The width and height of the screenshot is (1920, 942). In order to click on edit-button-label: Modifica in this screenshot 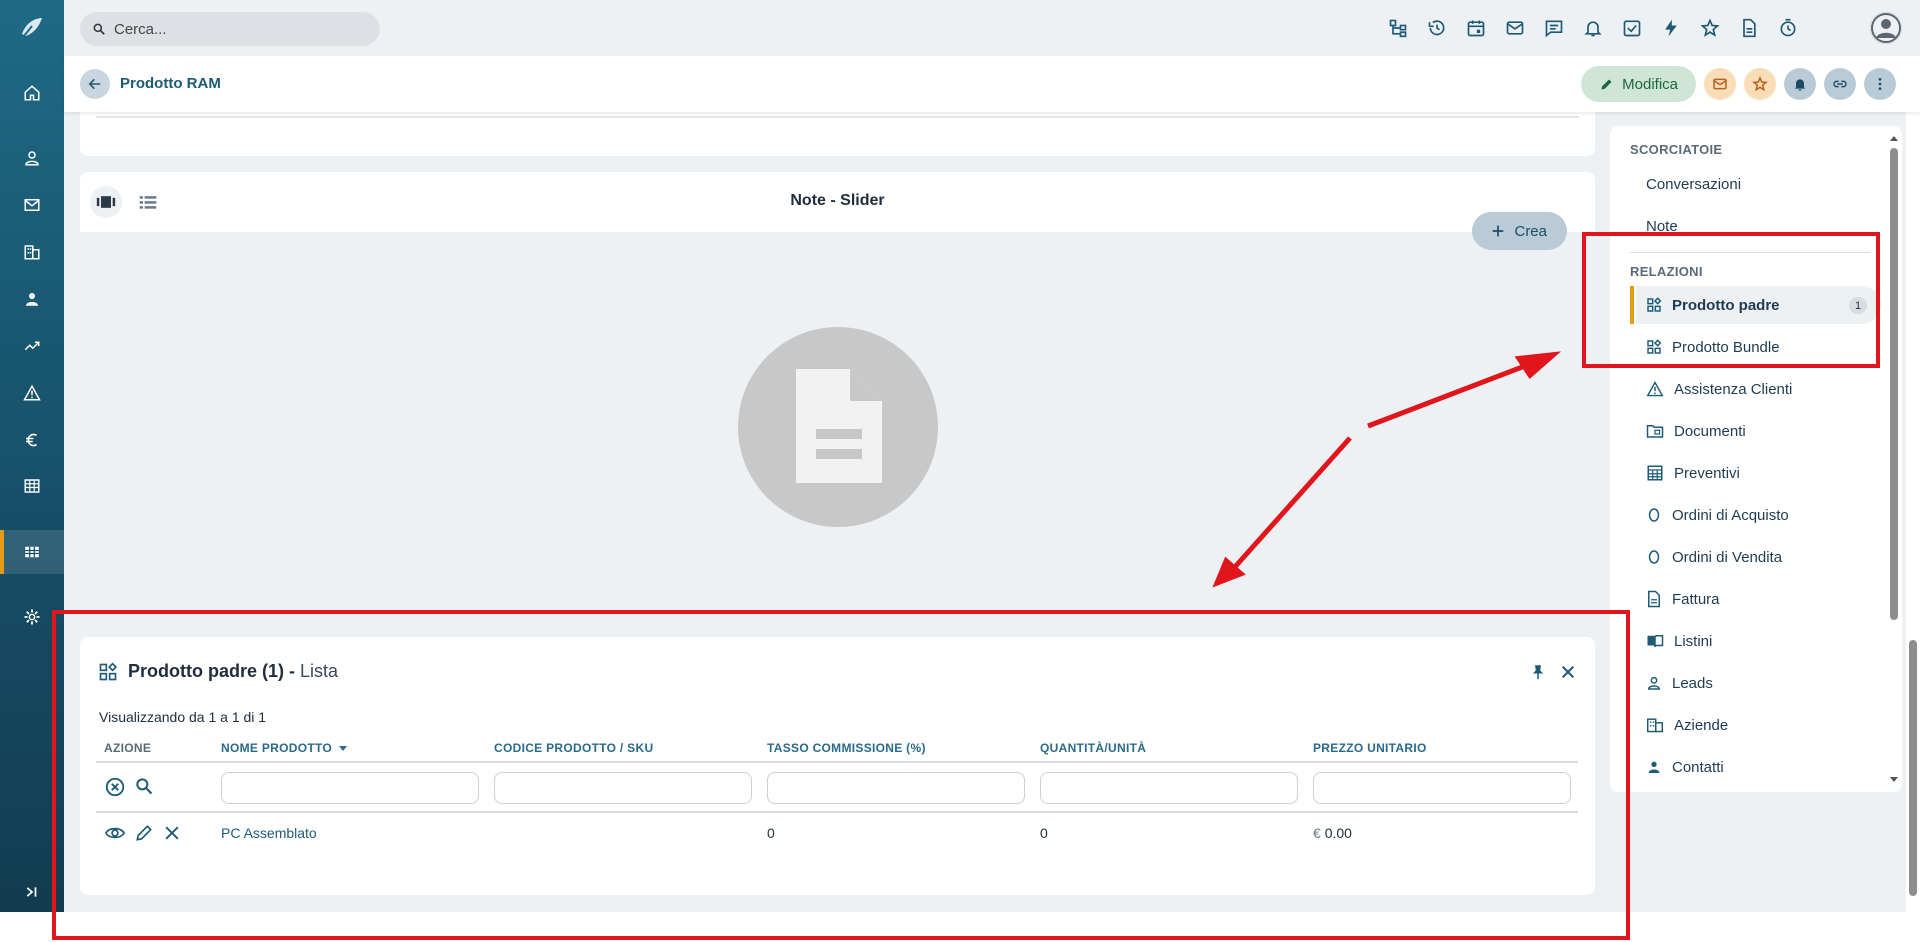, I will do `click(1650, 84)`.